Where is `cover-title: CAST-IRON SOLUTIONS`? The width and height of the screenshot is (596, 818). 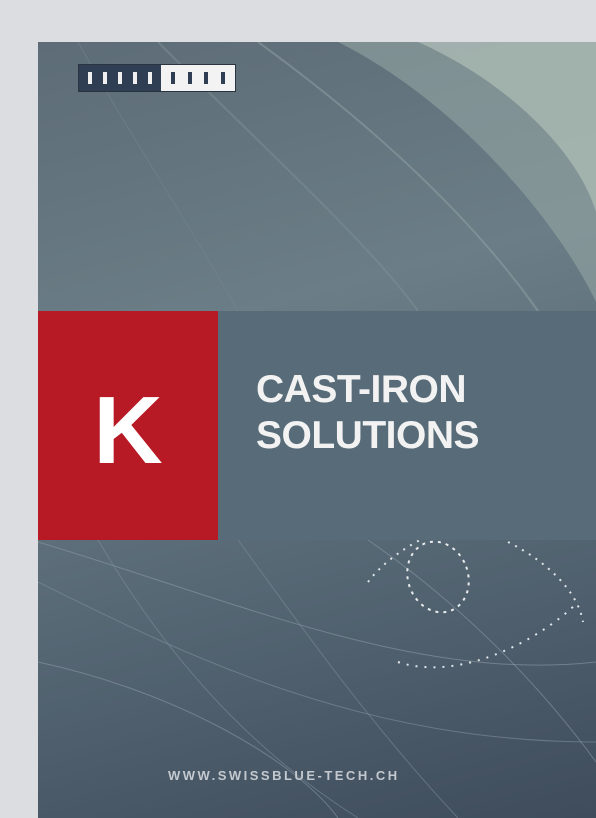
cover-title: CAST-IRON SOLUTIONS is located at coordinates (349, 425).